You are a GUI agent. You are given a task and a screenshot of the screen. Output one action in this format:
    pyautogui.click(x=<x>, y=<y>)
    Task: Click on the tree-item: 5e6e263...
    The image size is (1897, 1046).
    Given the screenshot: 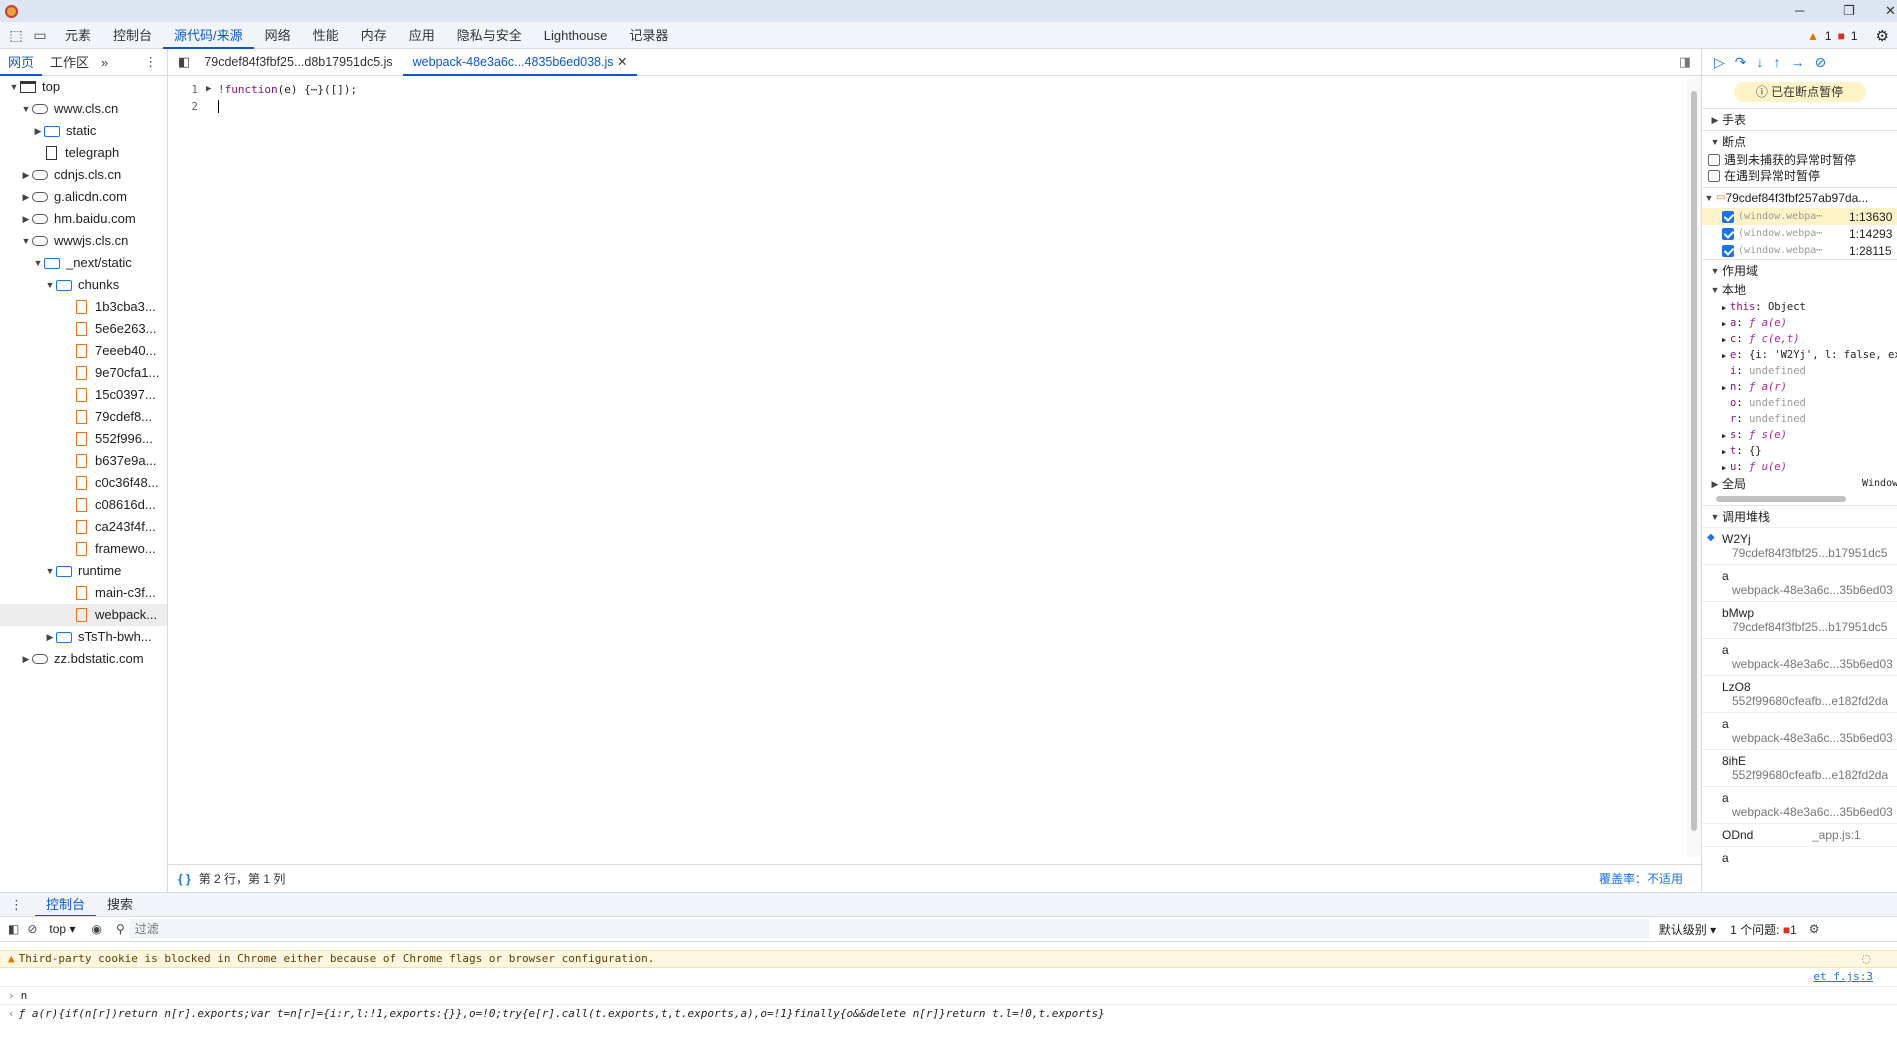 What is the action you would take?
    pyautogui.click(x=83, y=329)
    